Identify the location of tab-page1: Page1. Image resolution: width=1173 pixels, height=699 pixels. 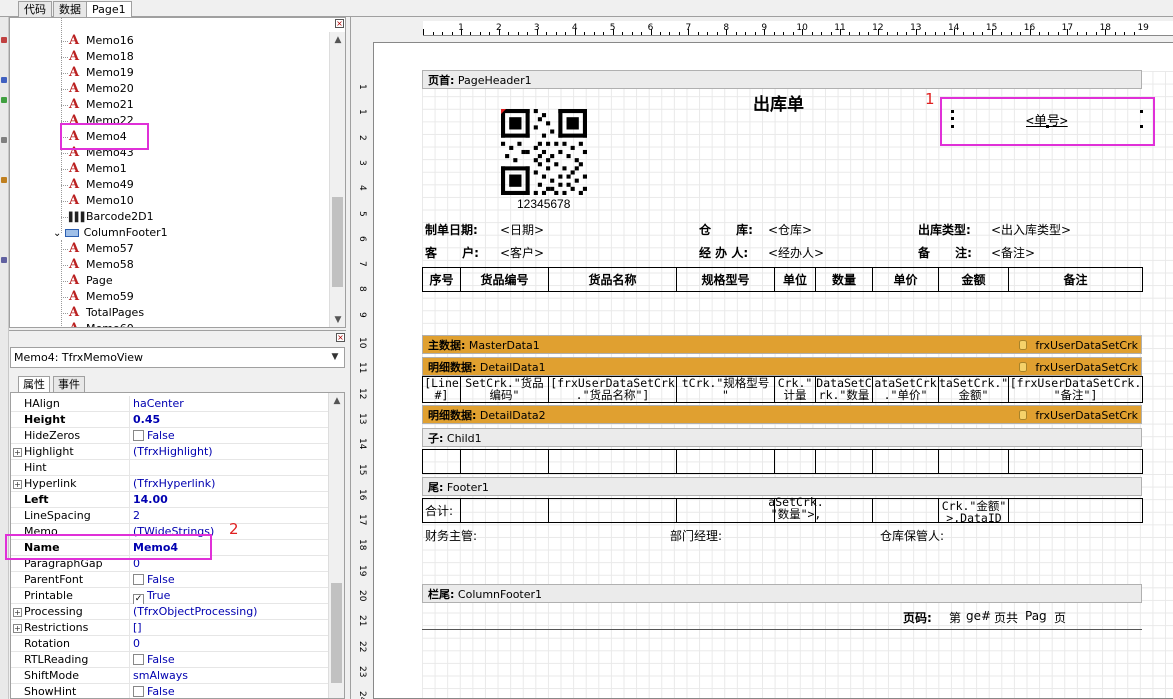
(109, 9).